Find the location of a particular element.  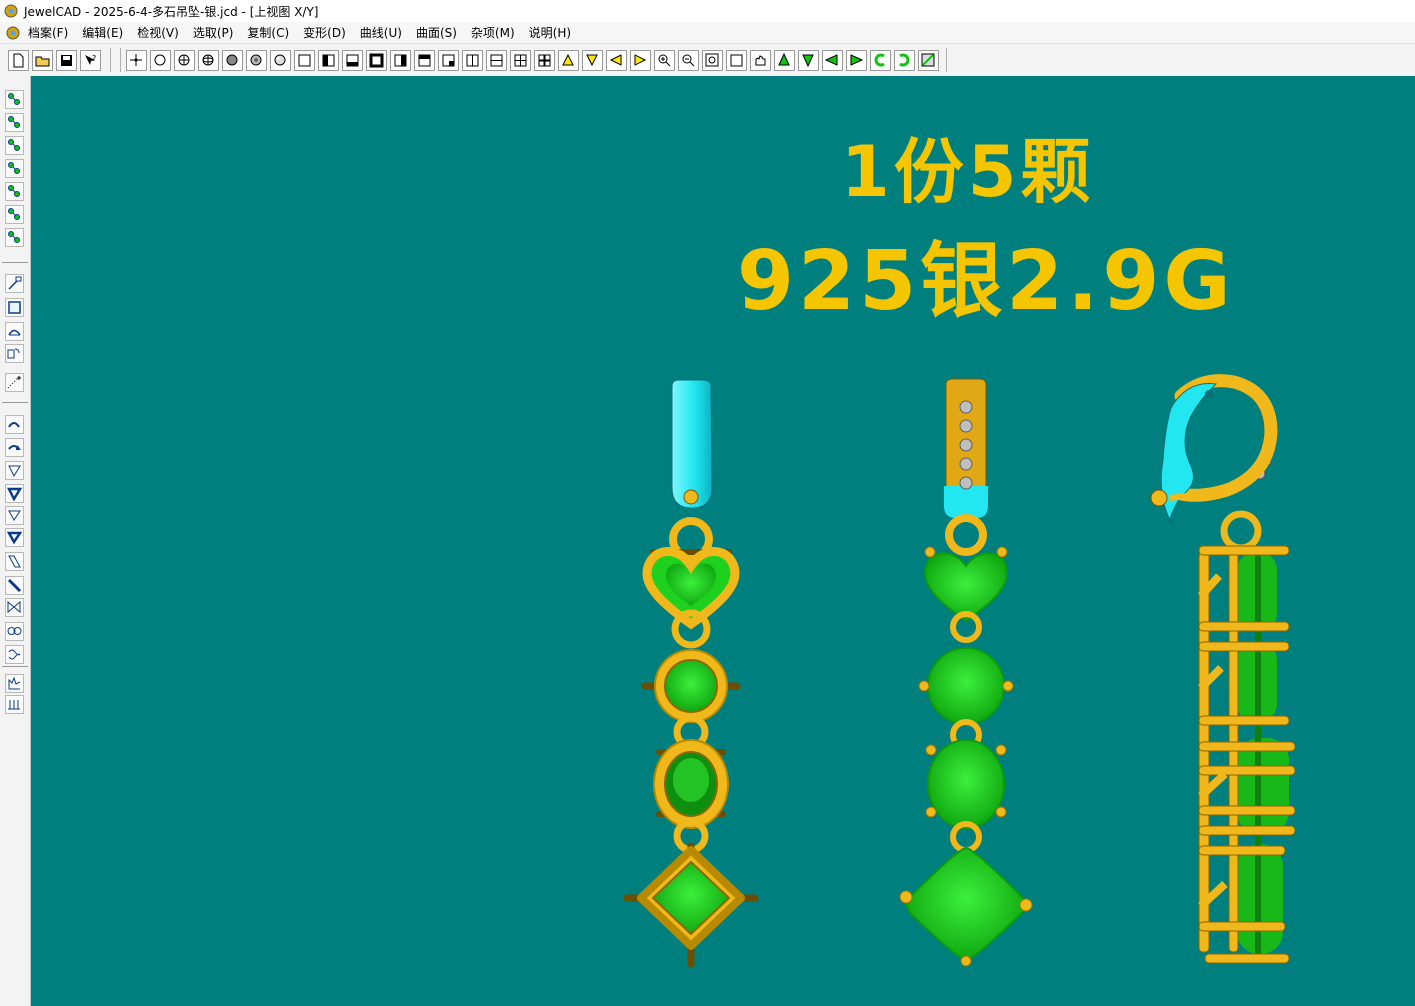

view-quad-icon is located at coordinates (520, 60).